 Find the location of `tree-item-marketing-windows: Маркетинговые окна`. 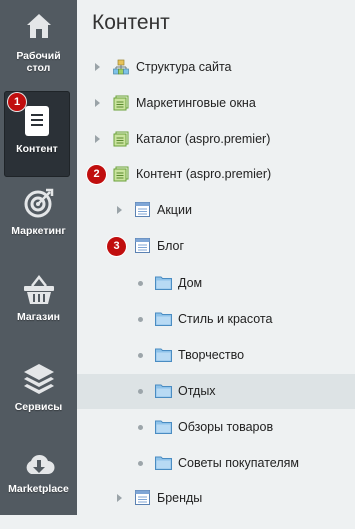

tree-item-marketing-windows: Маркетинговые окна is located at coordinates (216, 103).